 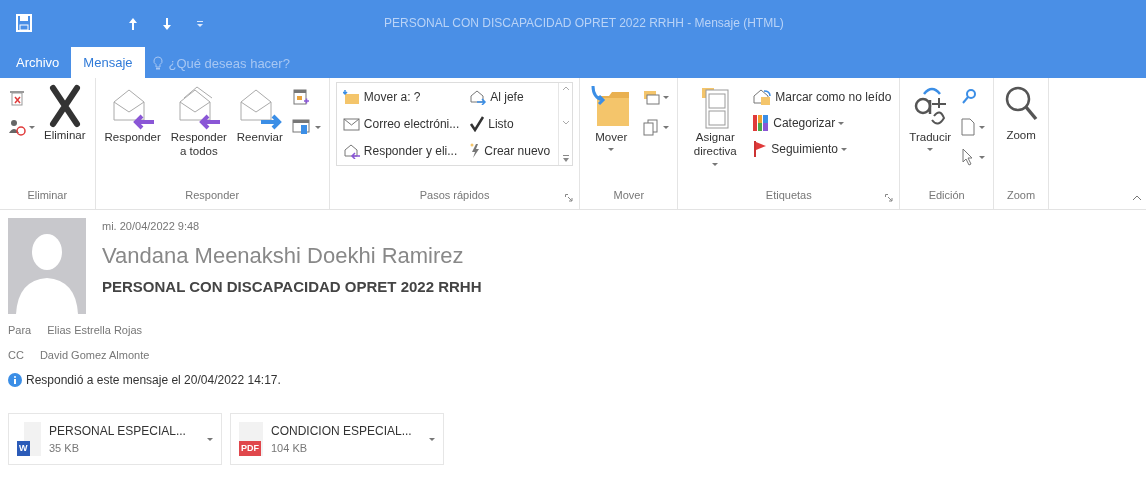 What do you see at coordinates (651, 127) in the screenshot?
I see `copy-document-icon` at bounding box center [651, 127].